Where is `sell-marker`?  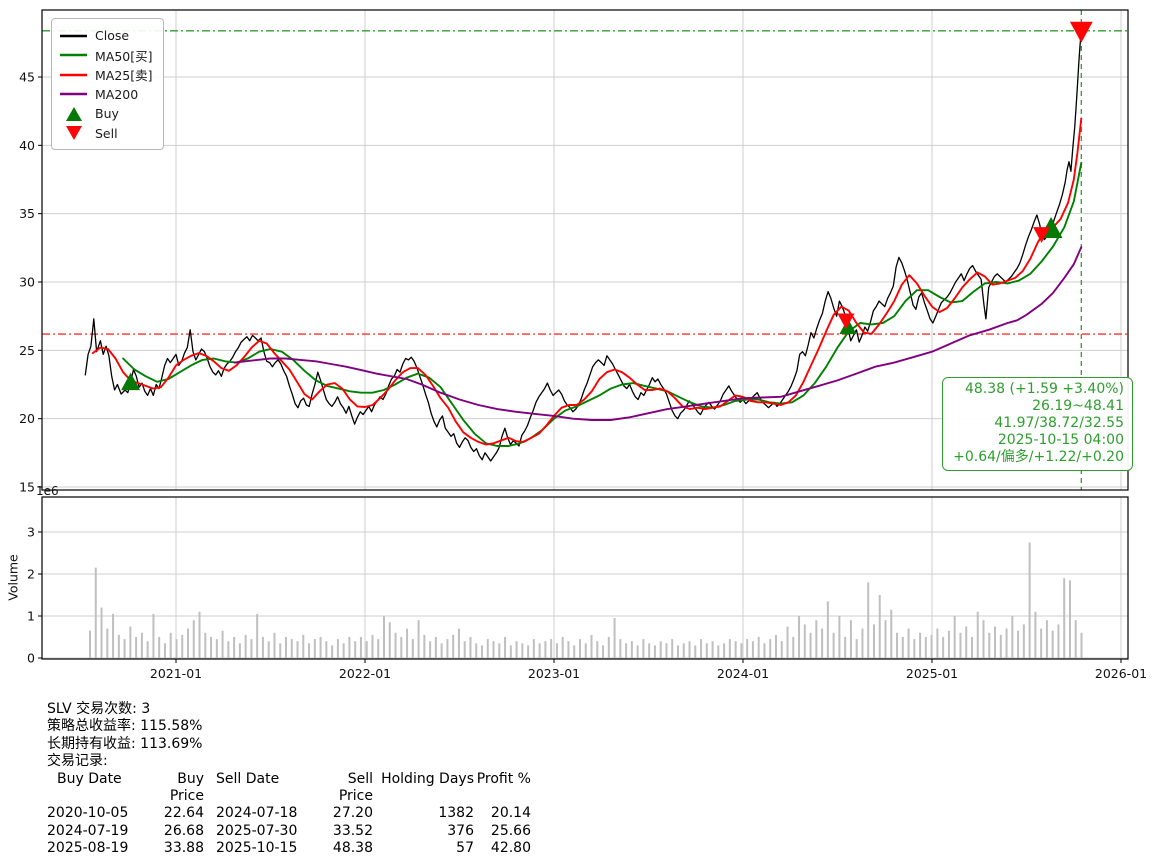
sell-marker is located at coordinates (1081, 32).